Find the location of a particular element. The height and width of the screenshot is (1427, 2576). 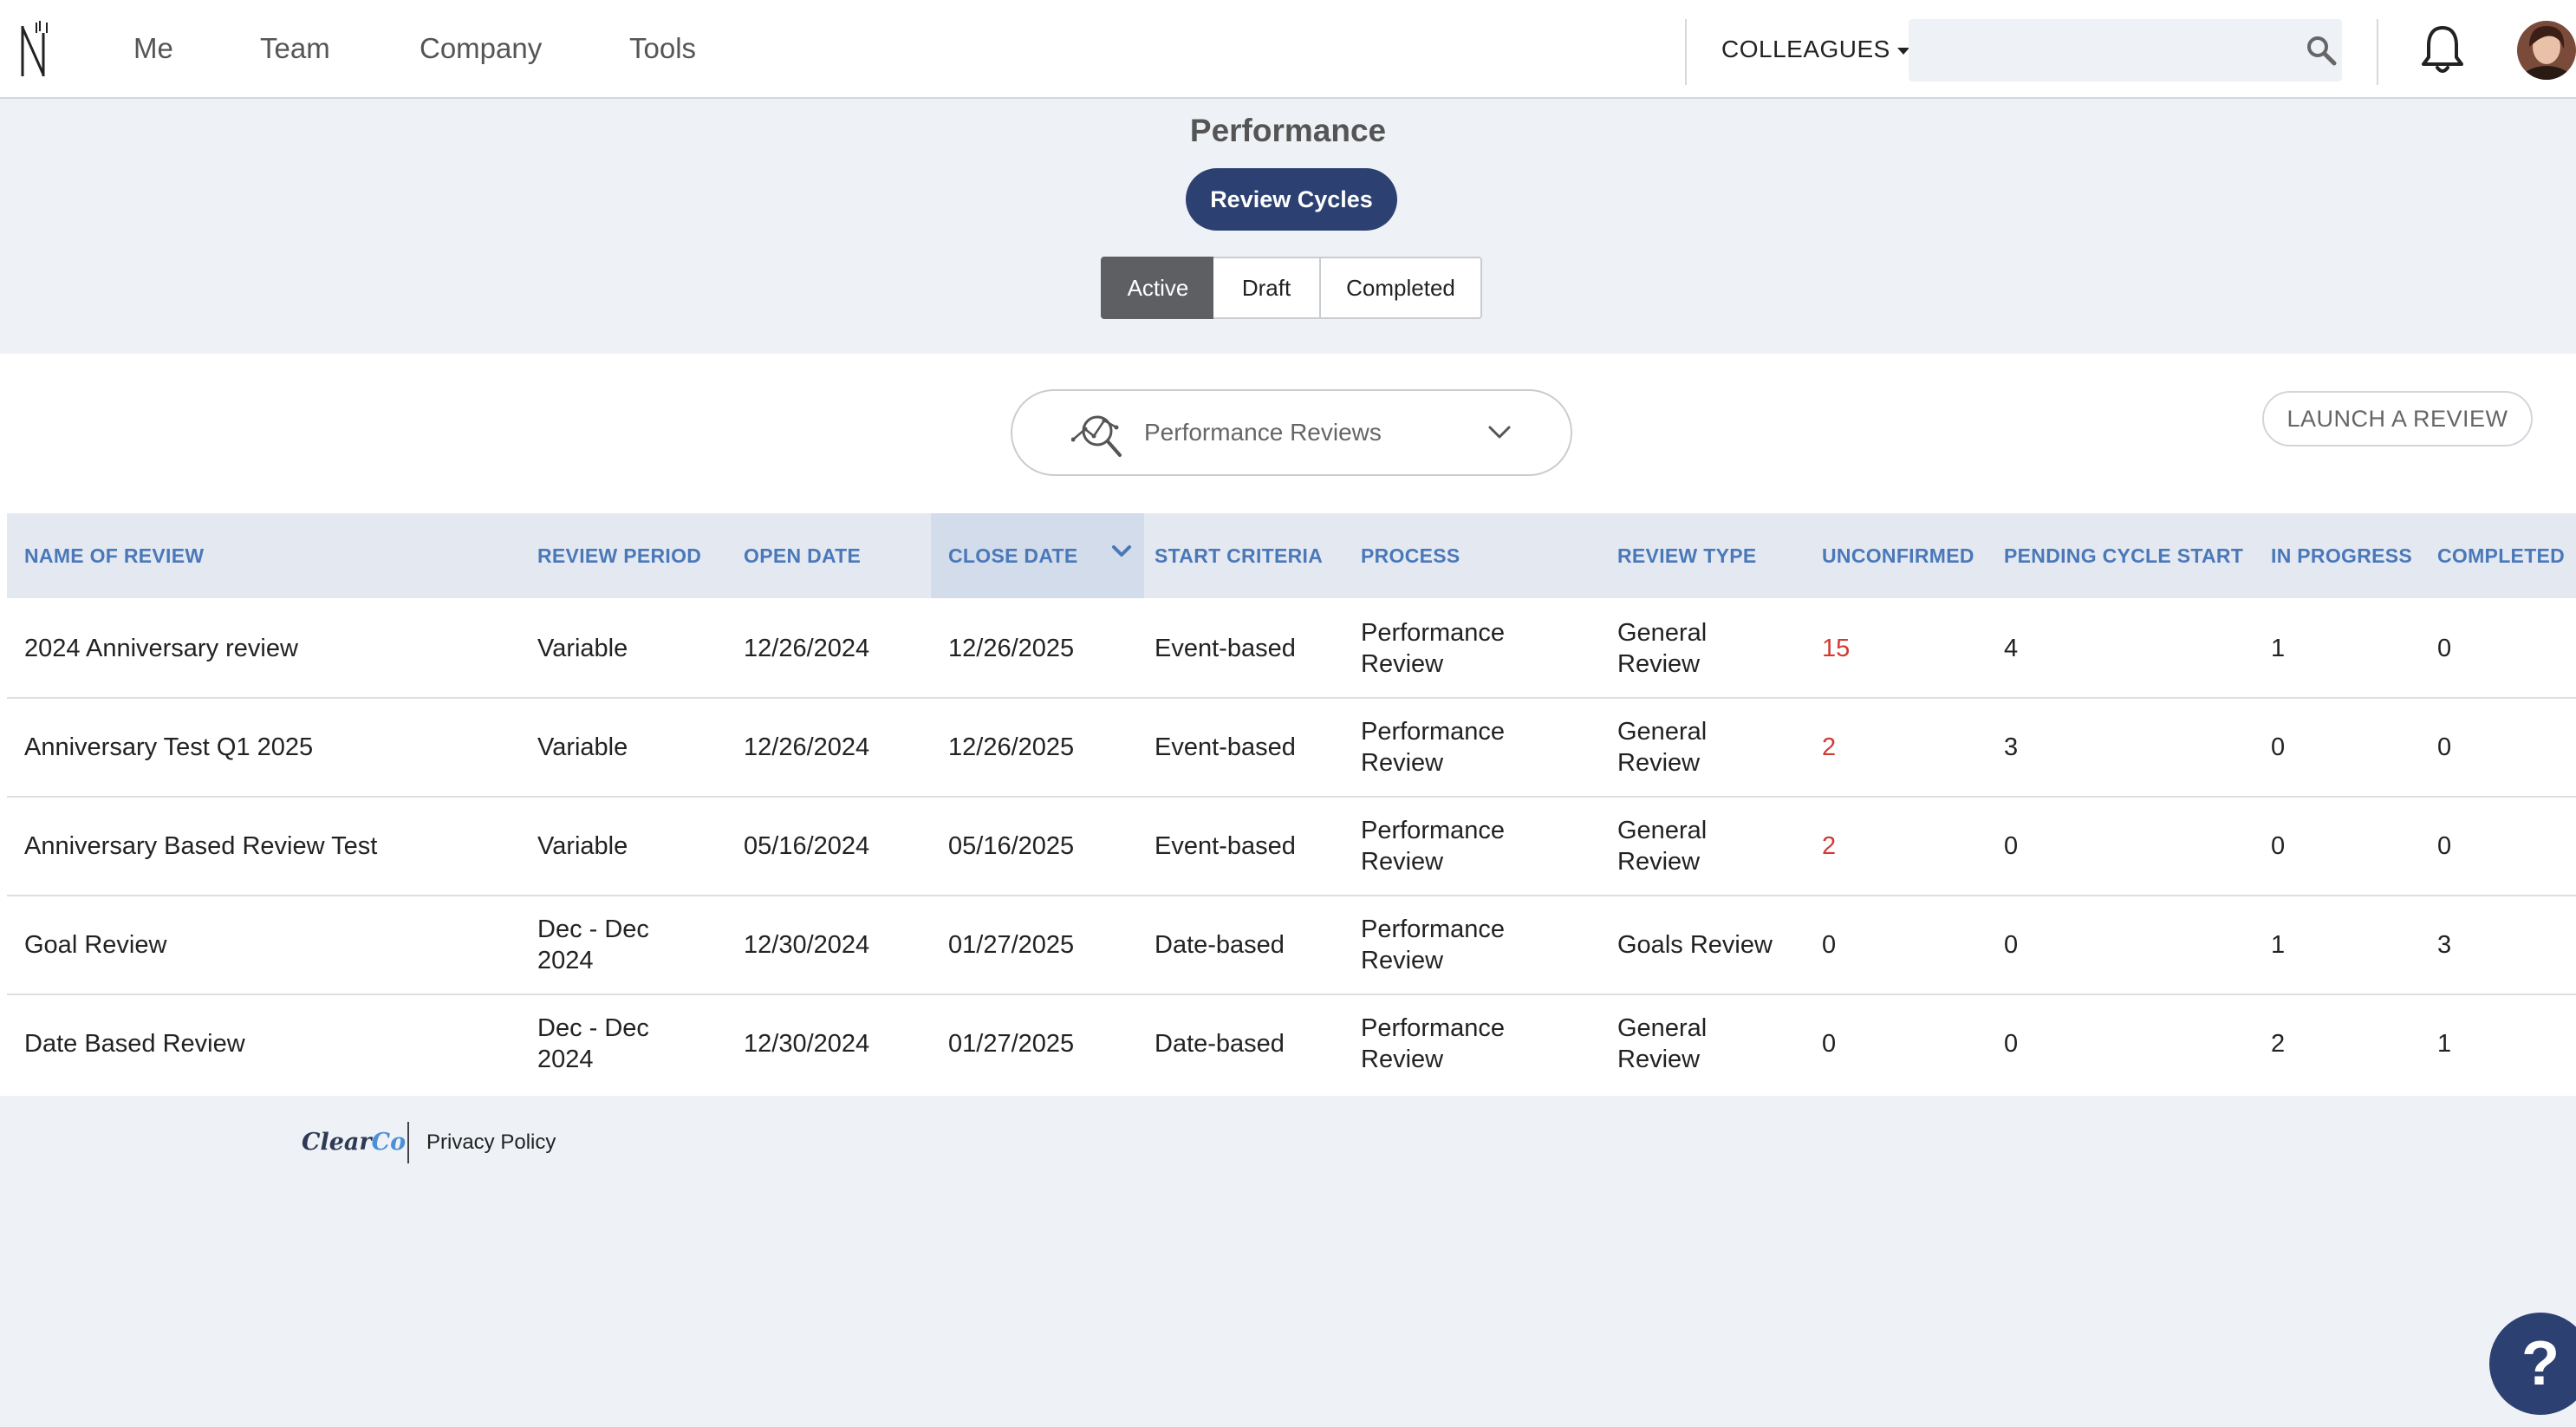

search-icon is located at coordinates (2321, 50).